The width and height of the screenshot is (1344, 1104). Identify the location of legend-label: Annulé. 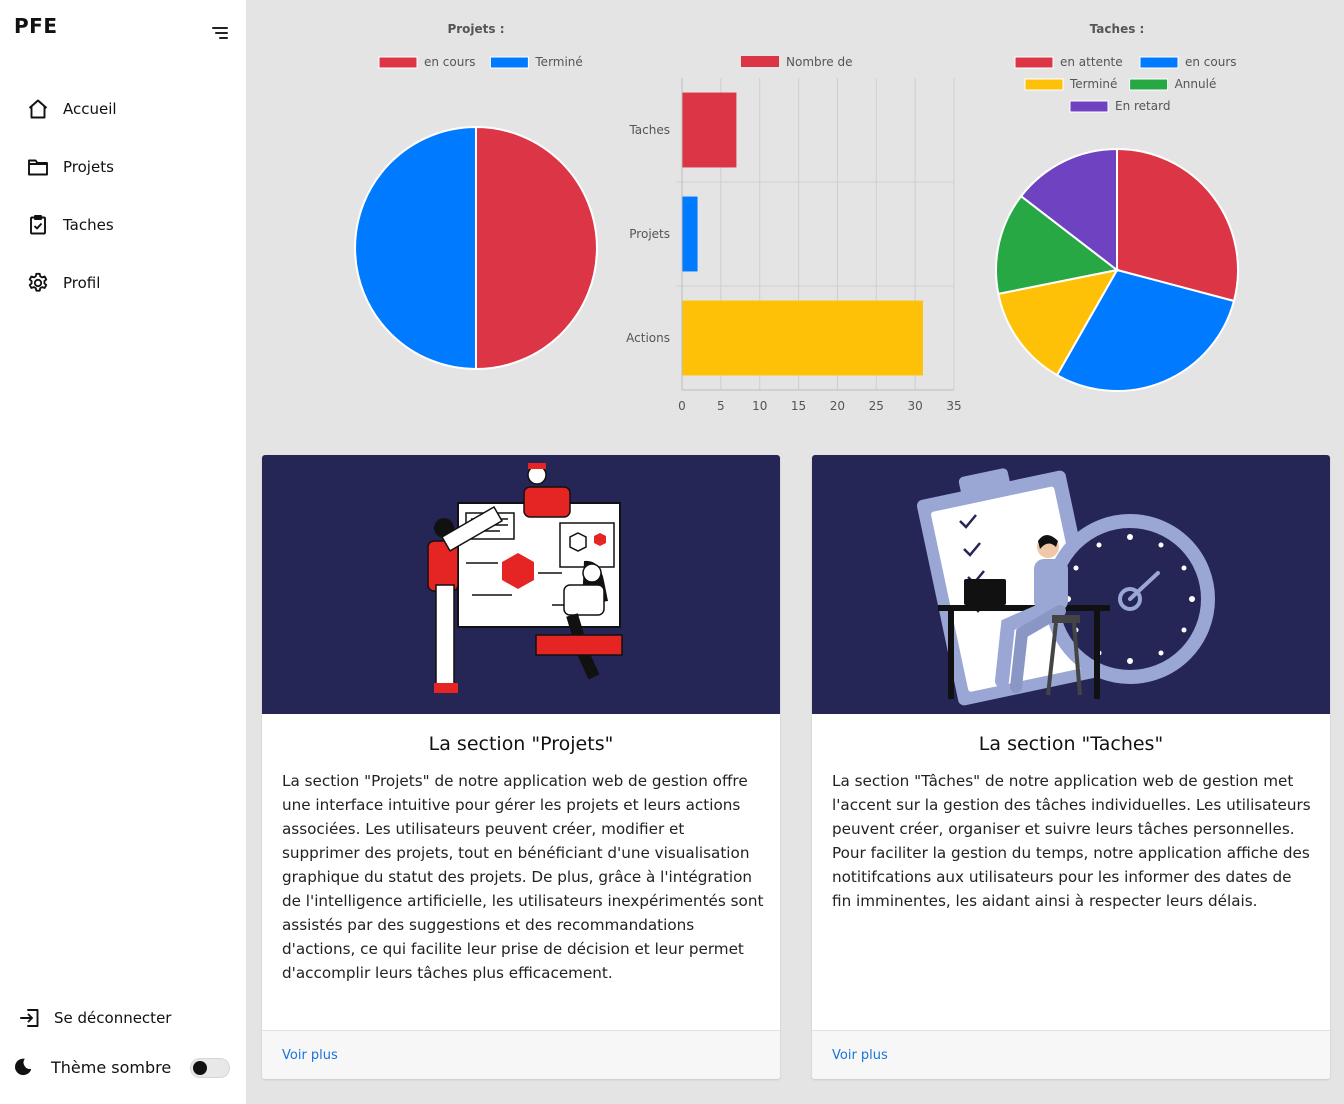
(1196, 84).